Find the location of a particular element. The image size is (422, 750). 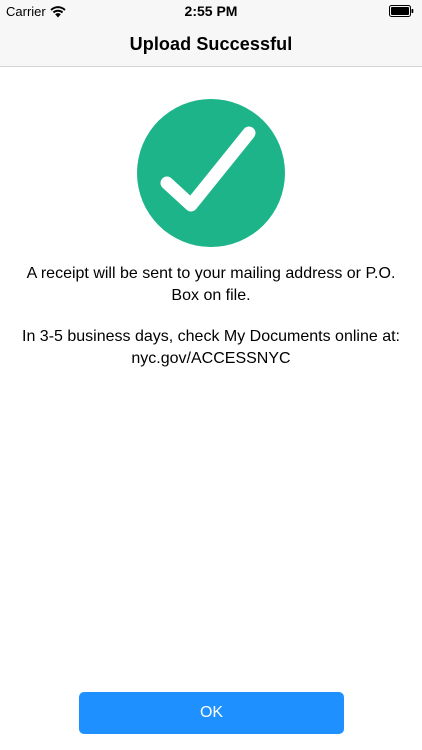

navigation-bar: Upload Successful is located at coordinates (211, 44).